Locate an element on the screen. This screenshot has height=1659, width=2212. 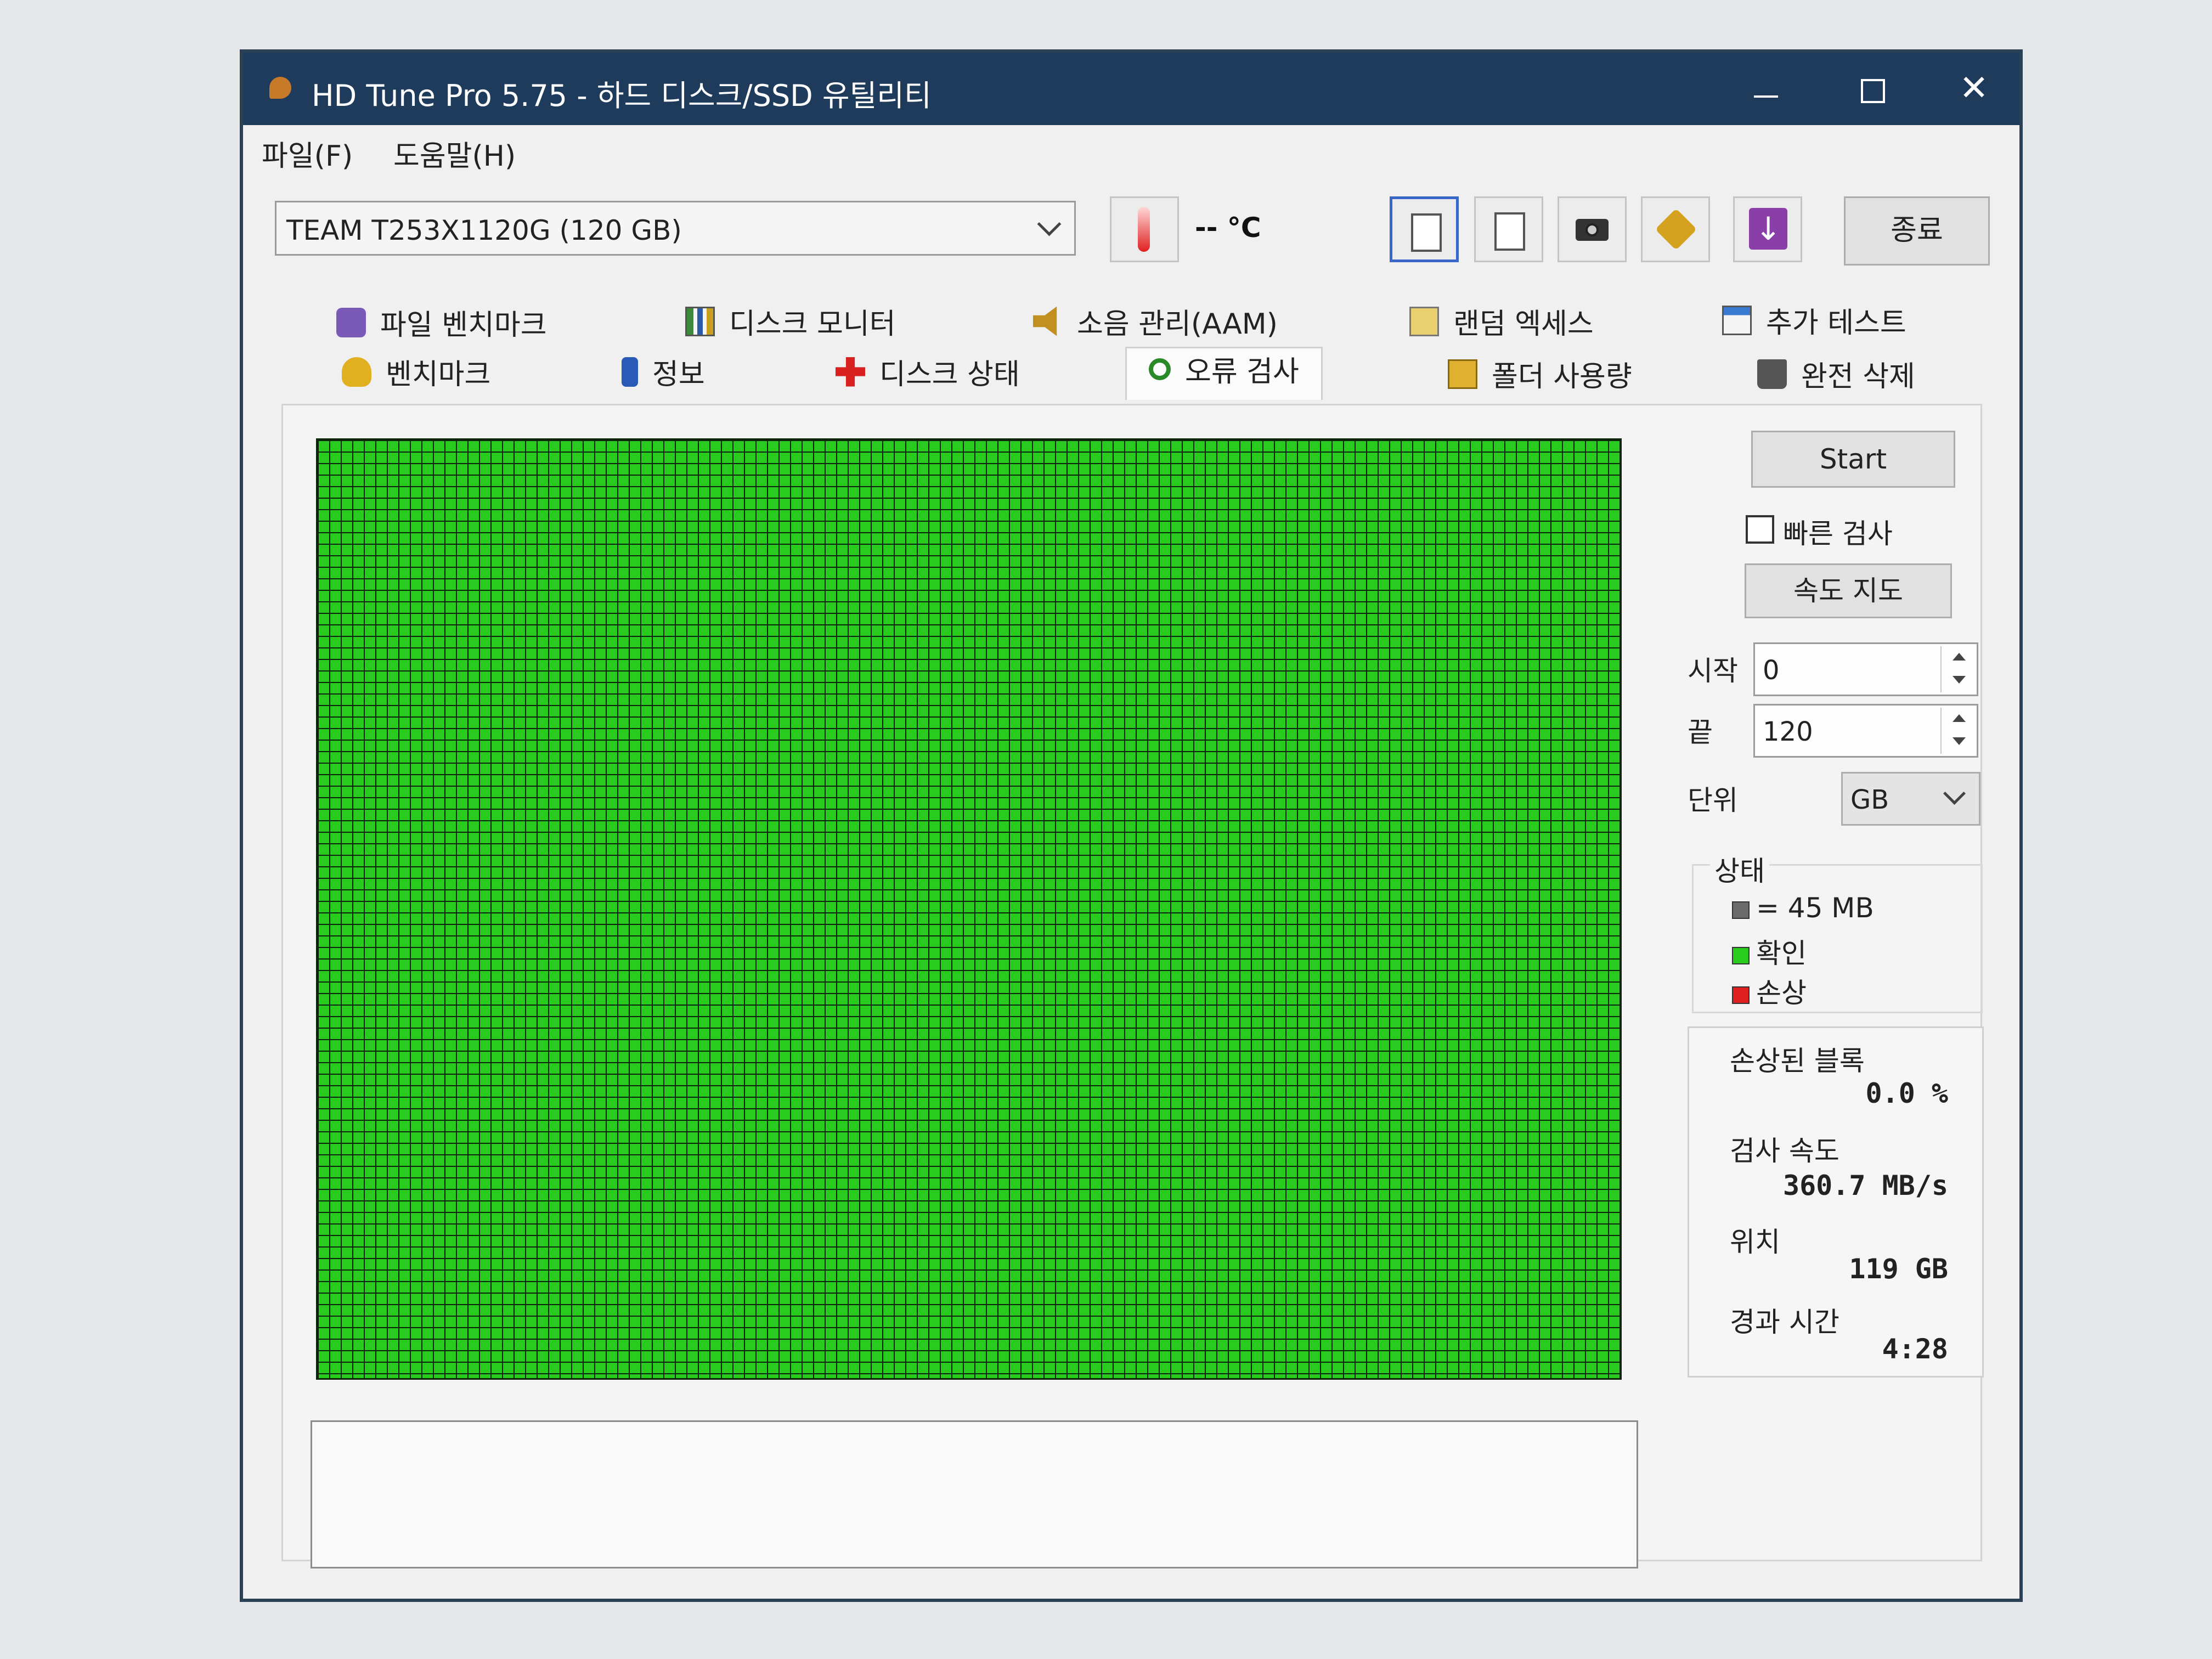
tab-erase: 완전 삭제 is located at coordinates (1836, 376).